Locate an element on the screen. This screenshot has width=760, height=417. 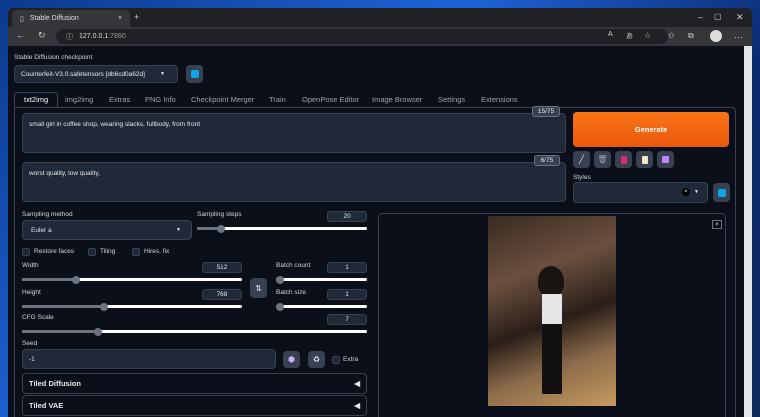
floppy-icon is located at coordinates (665, 159).